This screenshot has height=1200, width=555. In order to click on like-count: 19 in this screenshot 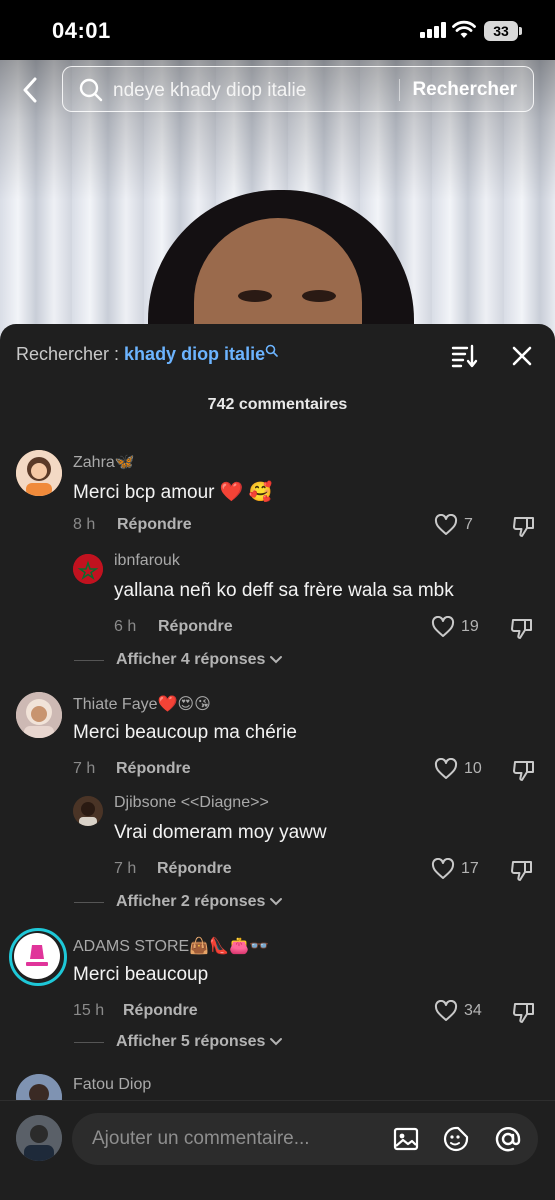, I will do `click(470, 626)`.